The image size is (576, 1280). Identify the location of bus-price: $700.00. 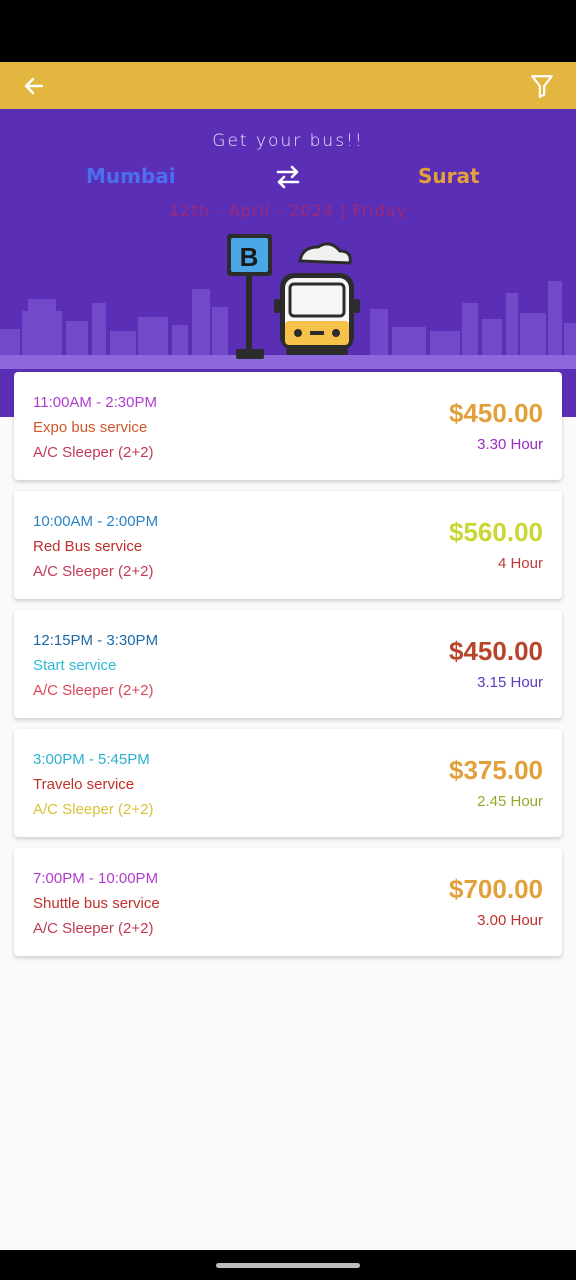
(496, 889).